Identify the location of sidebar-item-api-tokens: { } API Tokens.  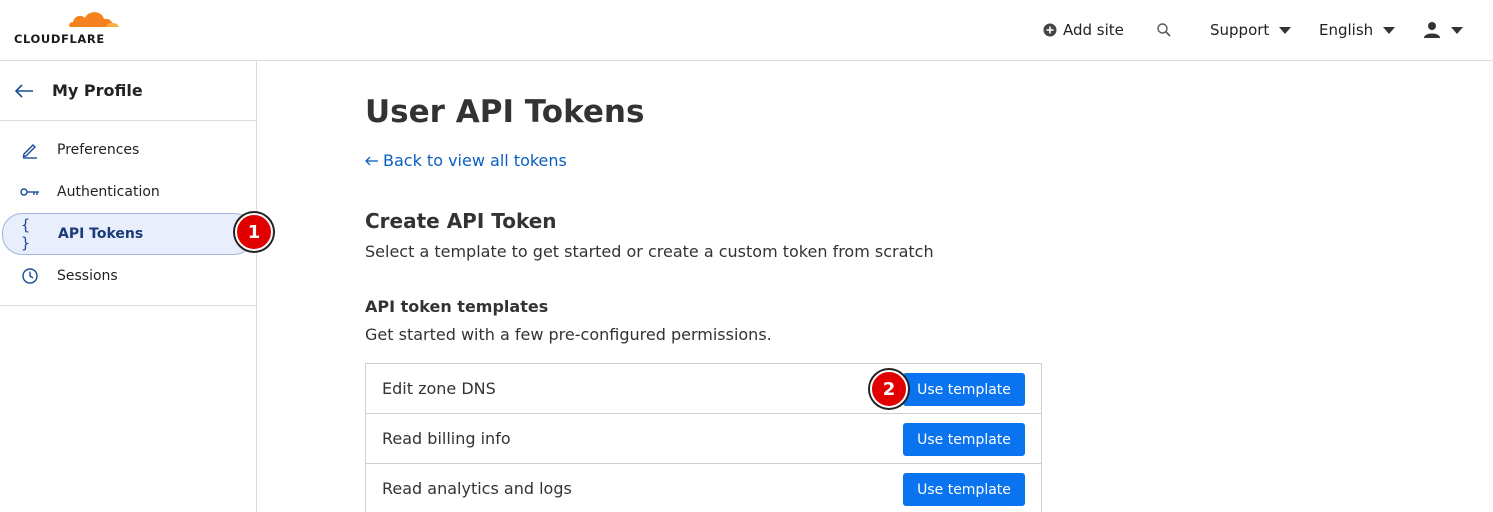
(128, 234).